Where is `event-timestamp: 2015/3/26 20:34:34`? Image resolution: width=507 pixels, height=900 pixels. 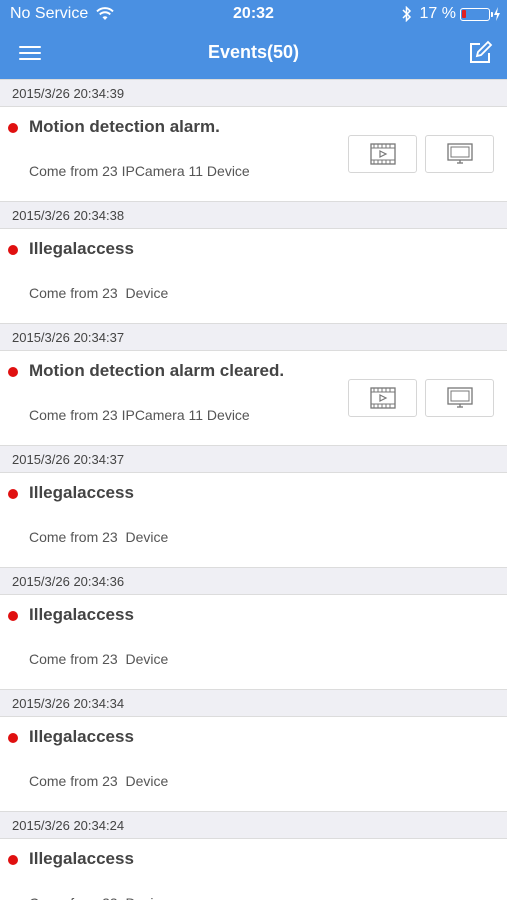 event-timestamp: 2015/3/26 20:34:34 is located at coordinates (253, 703).